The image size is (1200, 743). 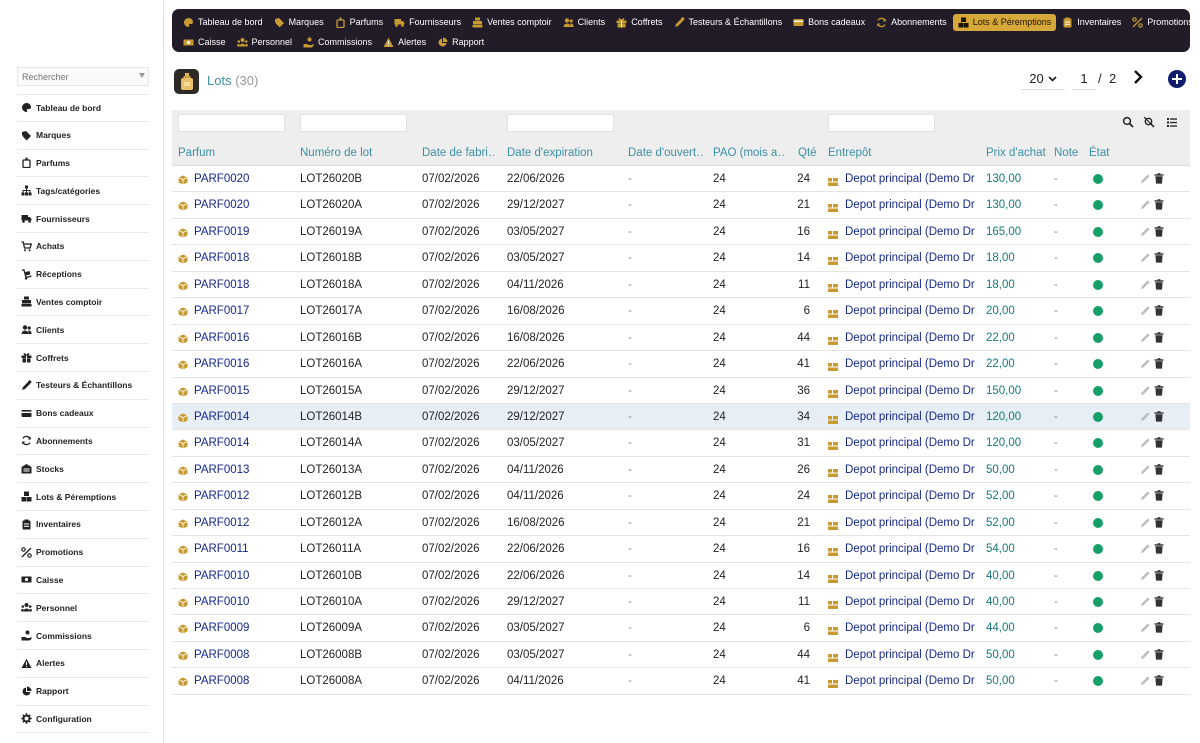 I want to click on cell-parfum: PARF0013, so click(x=244, y=470).